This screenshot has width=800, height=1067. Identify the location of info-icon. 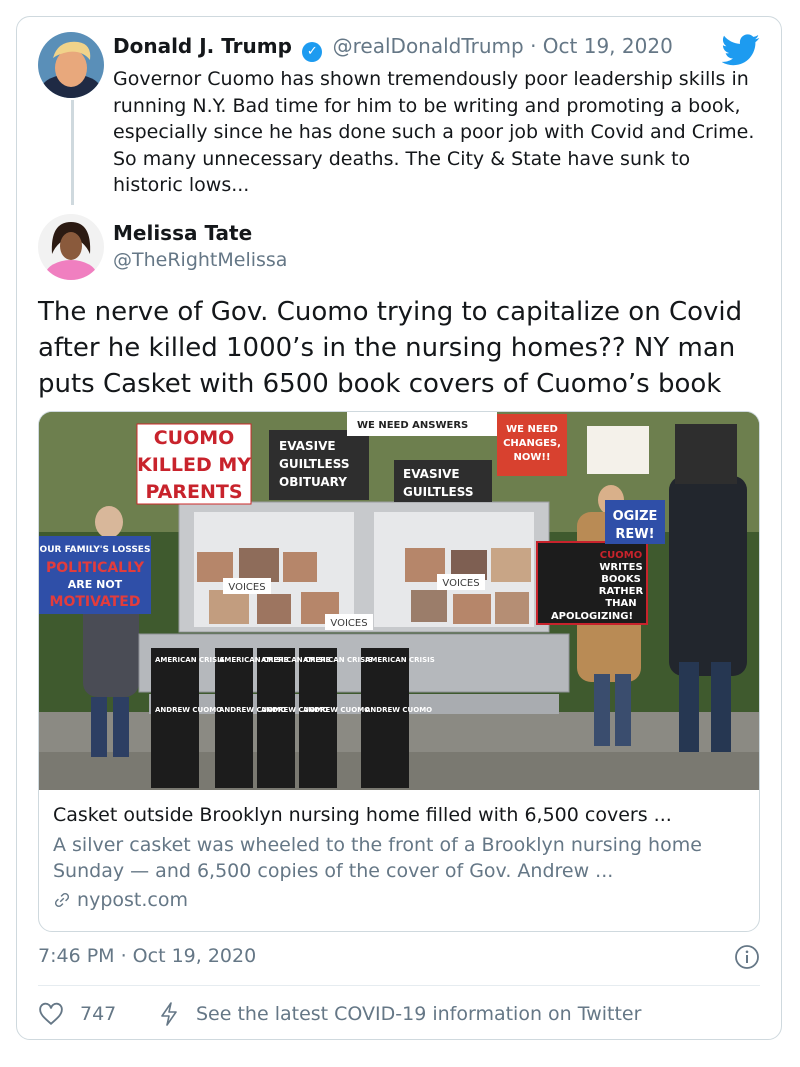
(747, 959).